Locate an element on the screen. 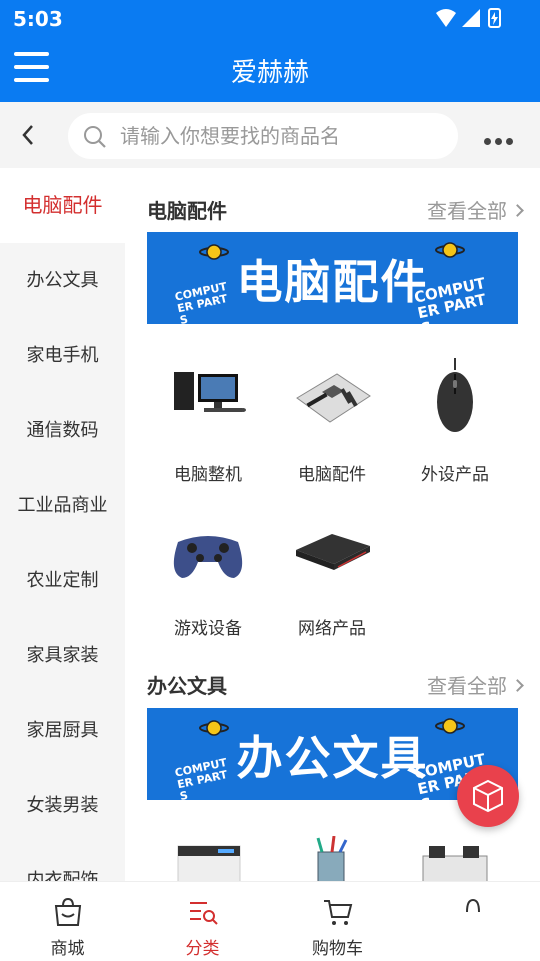 The width and height of the screenshot is (540, 961). section-title: 电脑配件 is located at coordinates (187, 211).